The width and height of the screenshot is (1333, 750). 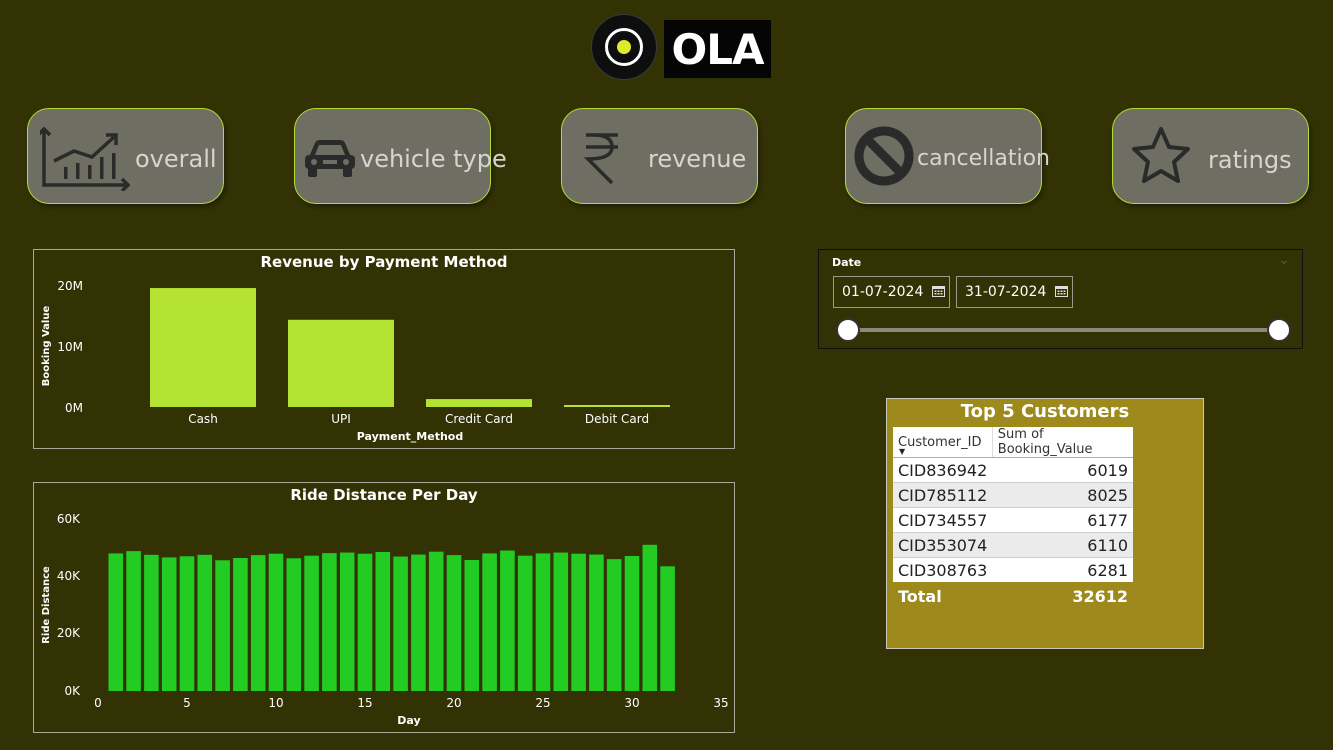 I want to click on distance-ytick: 60K, so click(x=69, y=519).